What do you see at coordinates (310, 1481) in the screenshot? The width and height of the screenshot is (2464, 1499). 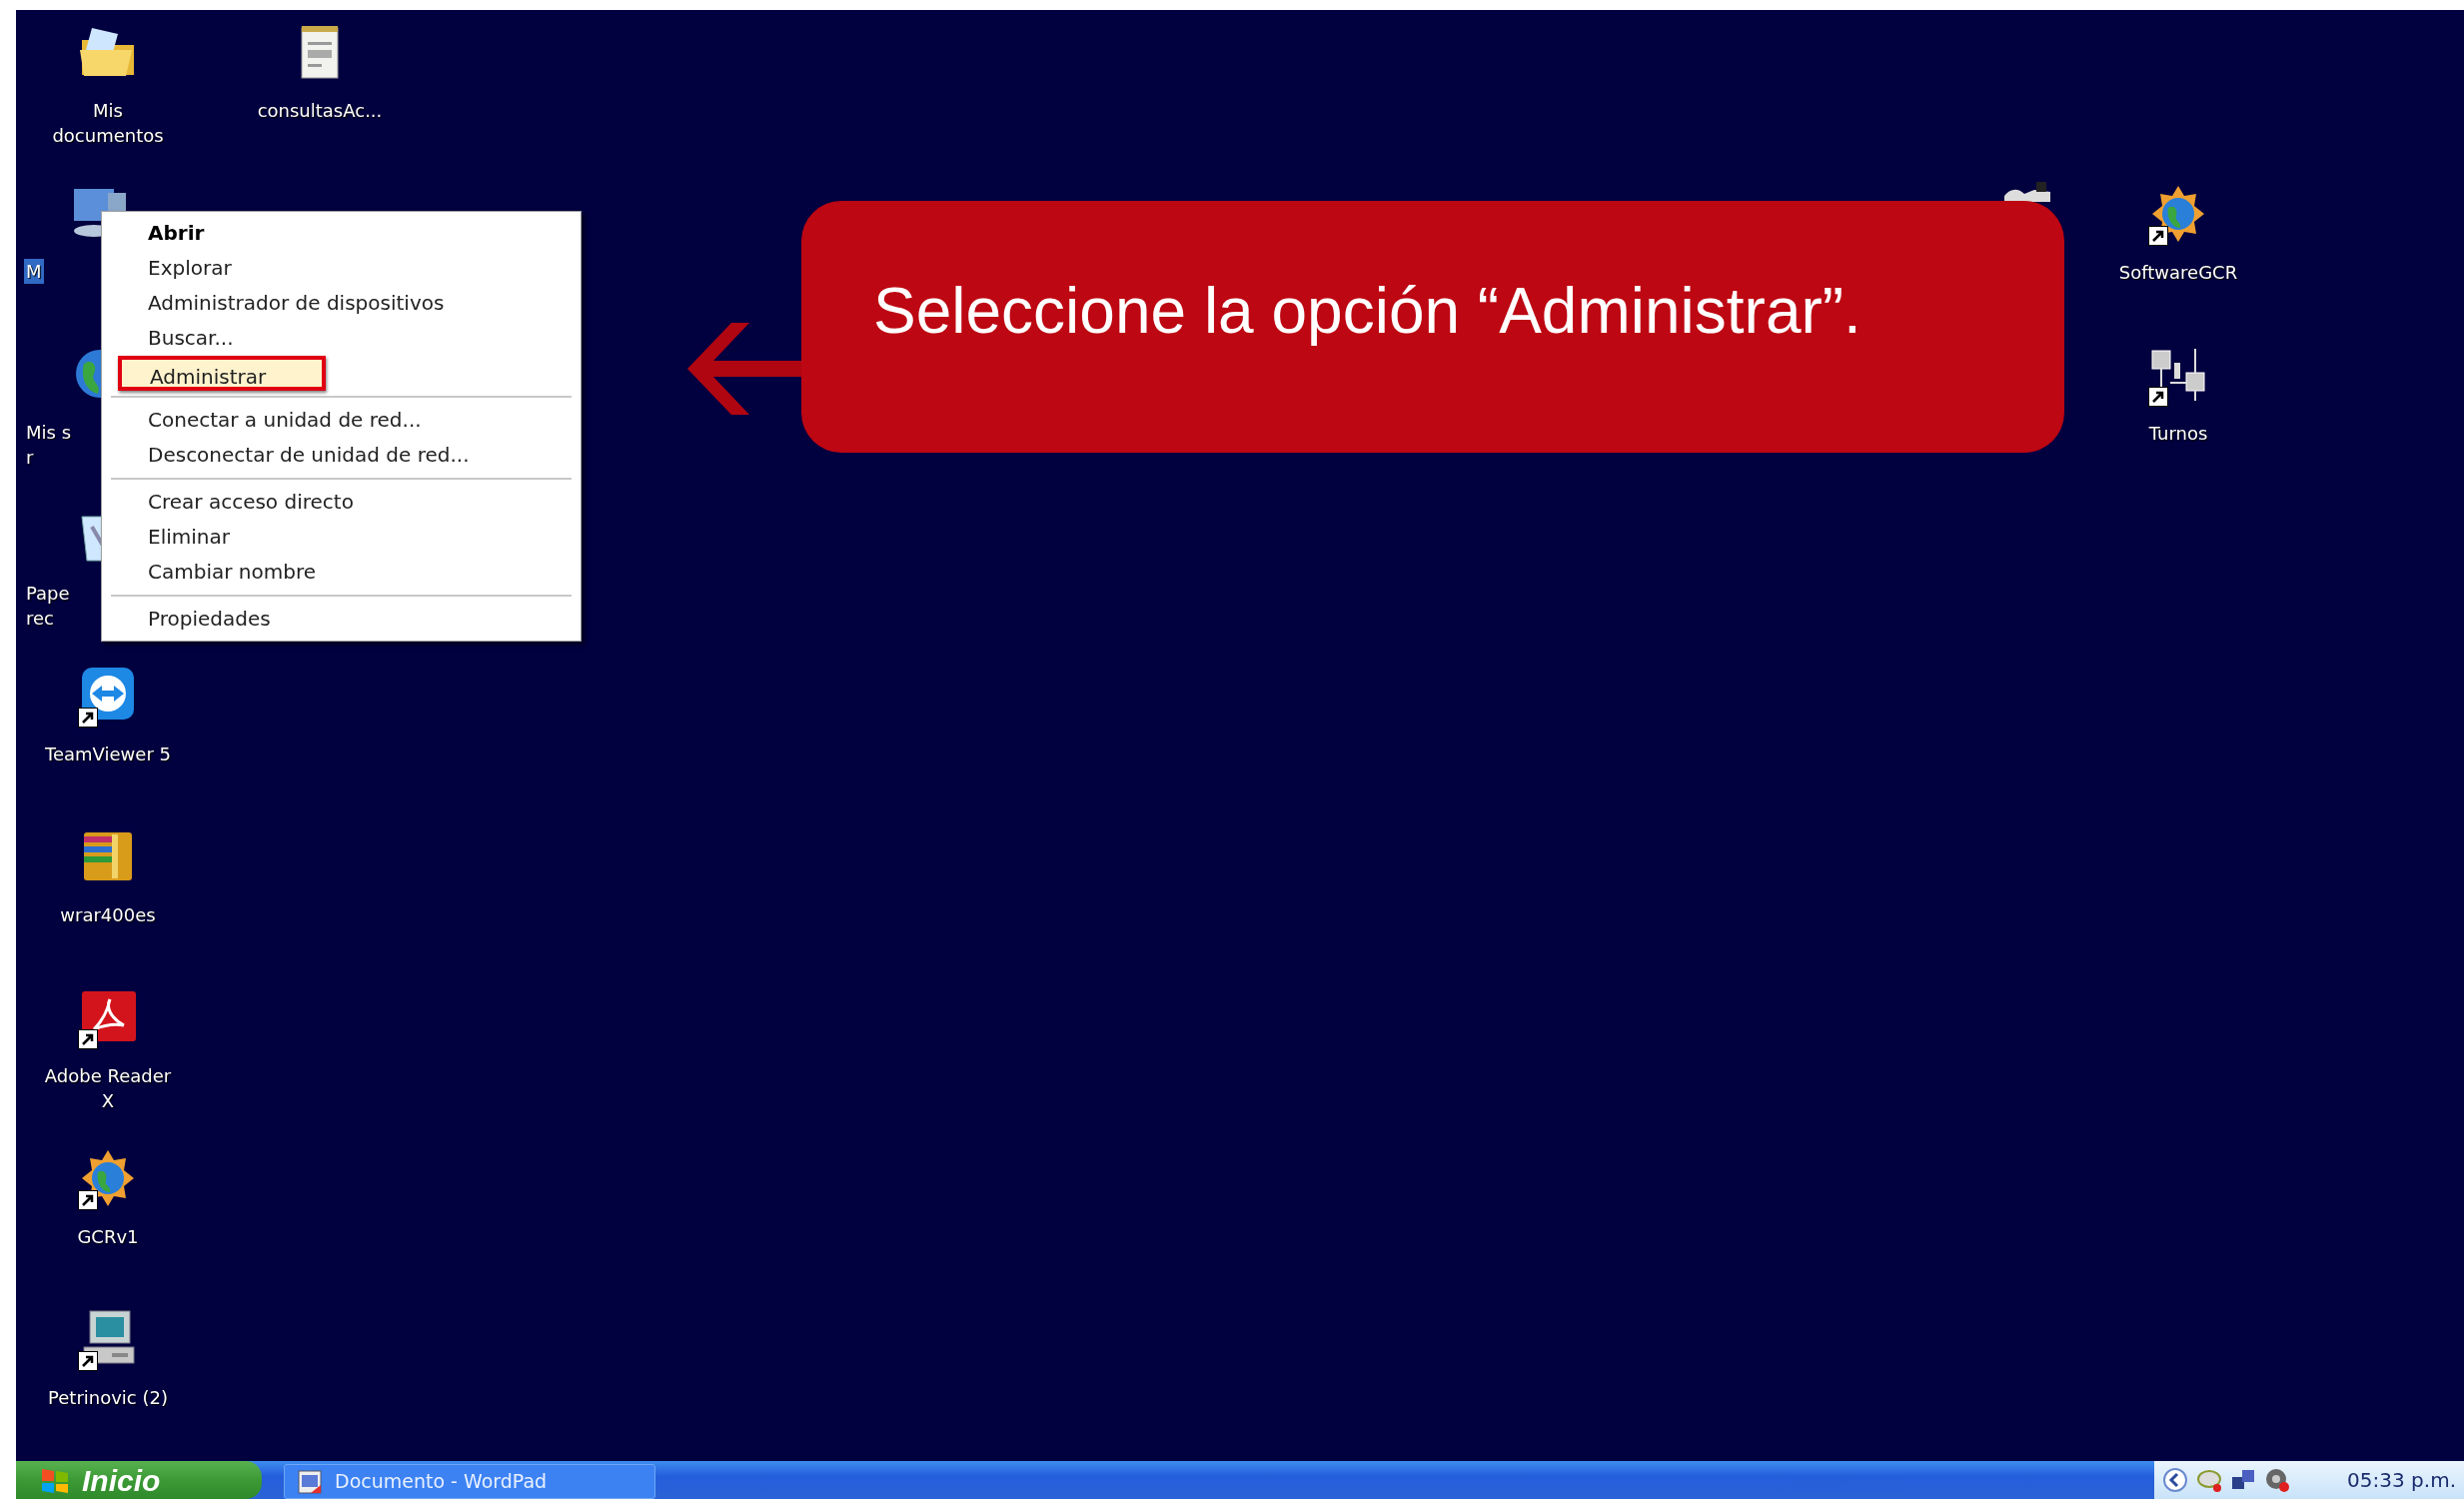 I see `document-icon` at bounding box center [310, 1481].